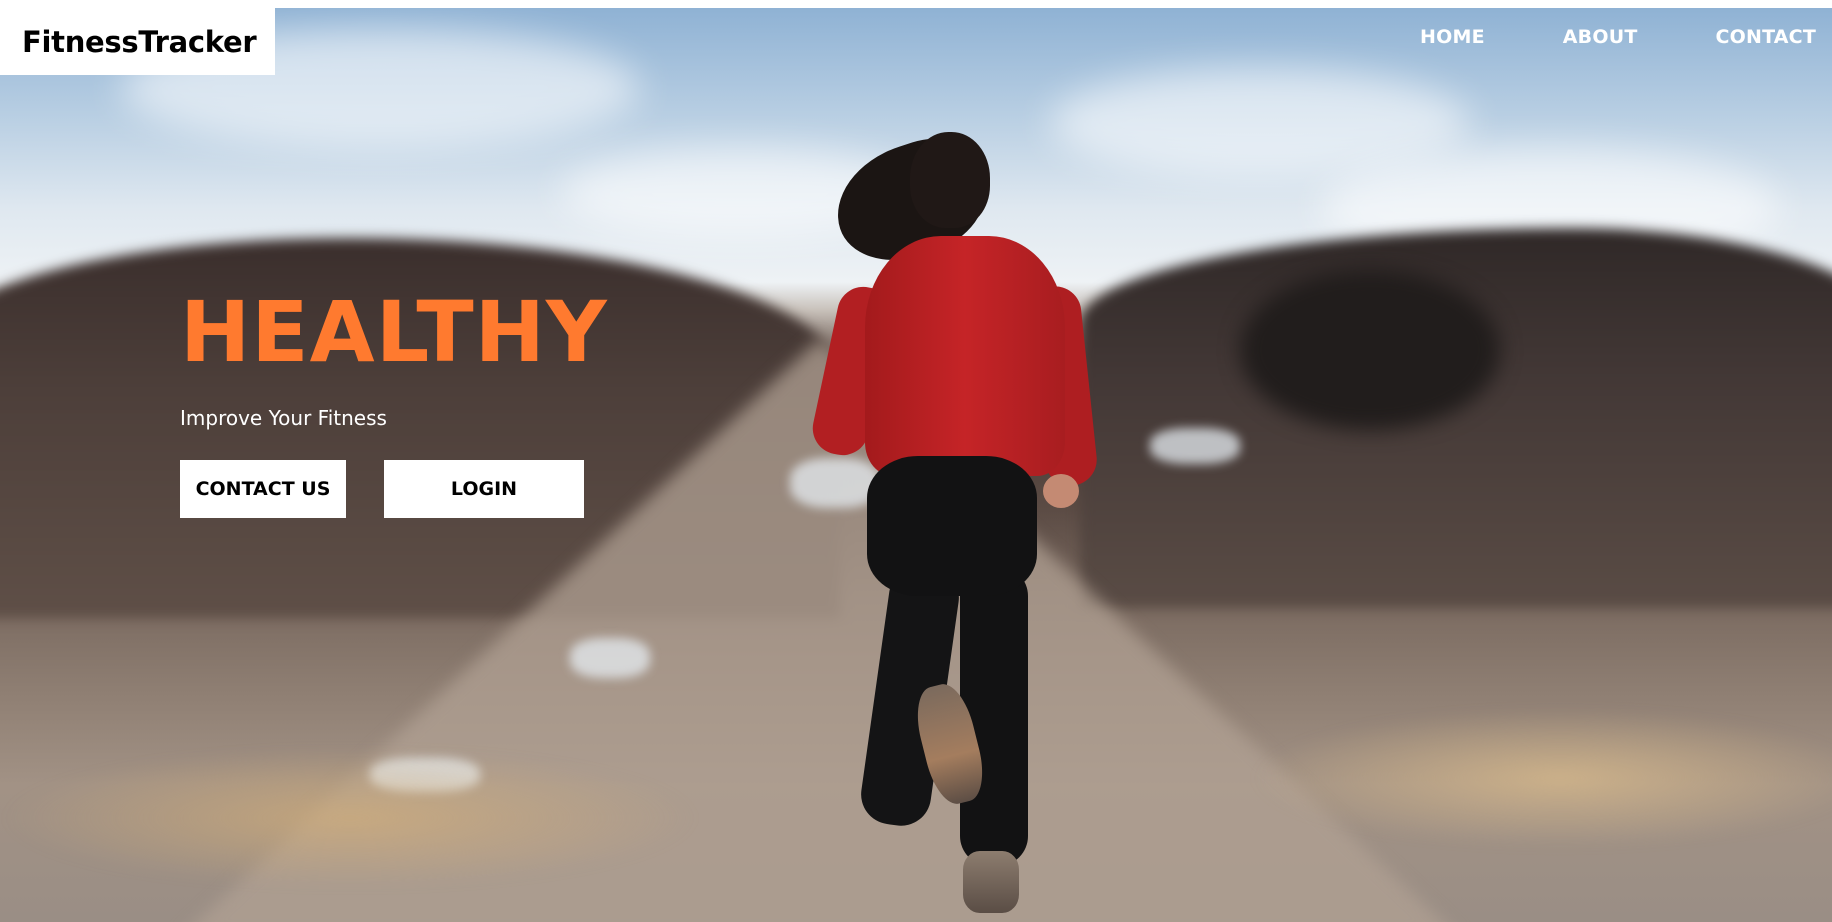 This screenshot has width=1832, height=922. Describe the element at coordinates (394, 332) in the screenshot. I see `hero-title: HEALTHY` at that location.